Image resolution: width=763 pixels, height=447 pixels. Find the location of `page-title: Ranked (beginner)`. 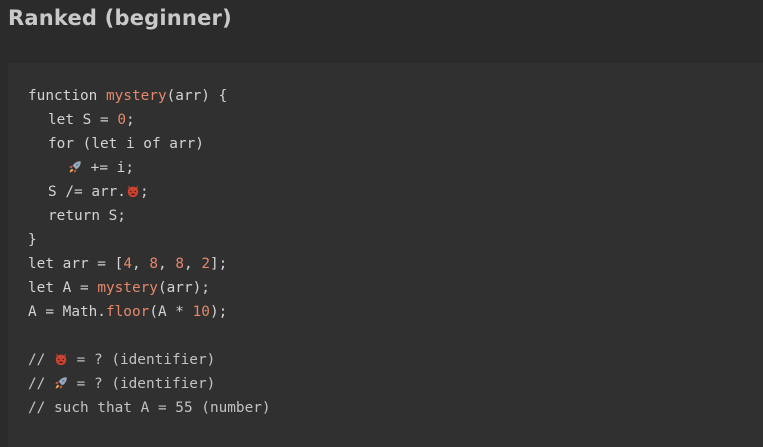

page-title: Ranked (beginner) is located at coordinates (120, 18).